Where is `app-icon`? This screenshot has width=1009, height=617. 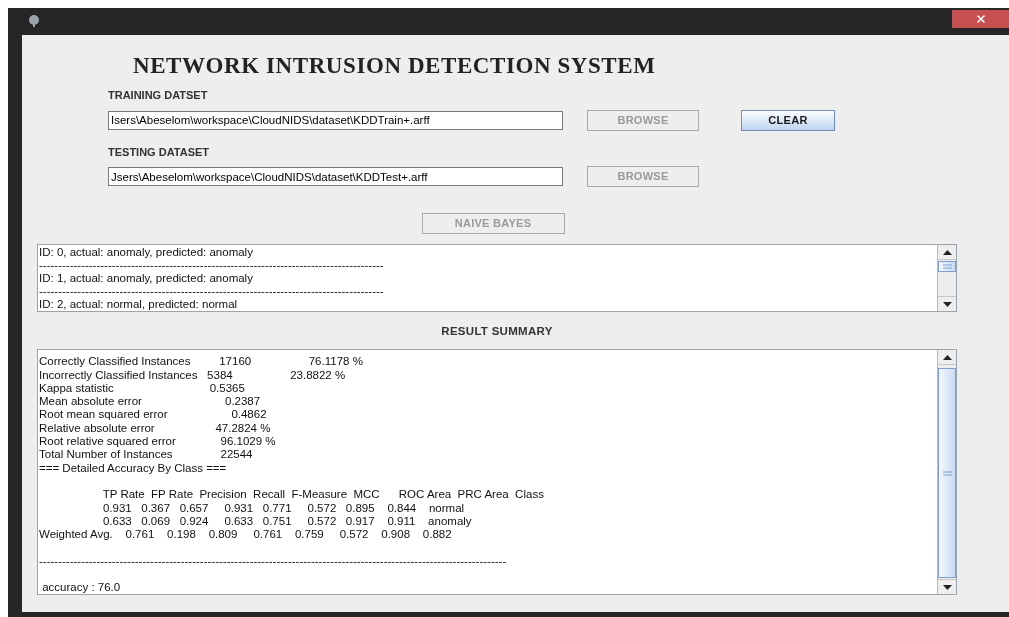
app-icon is located at coordinates (34, 21).